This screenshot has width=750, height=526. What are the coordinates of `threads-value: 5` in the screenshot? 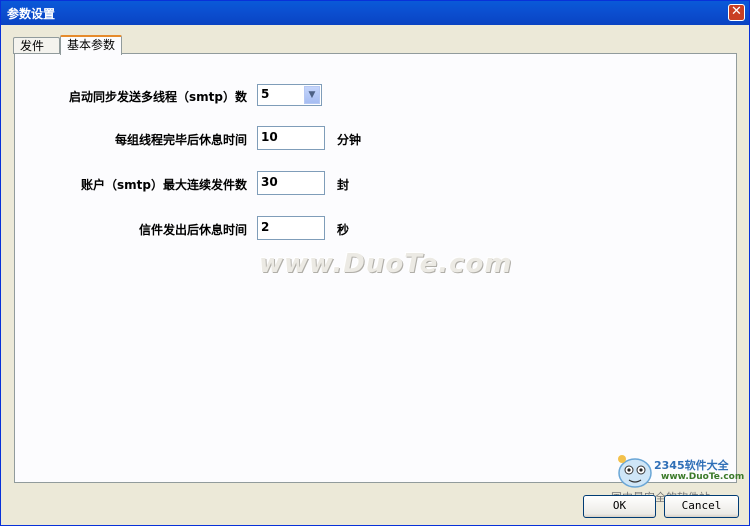 It's located at (265, 94).